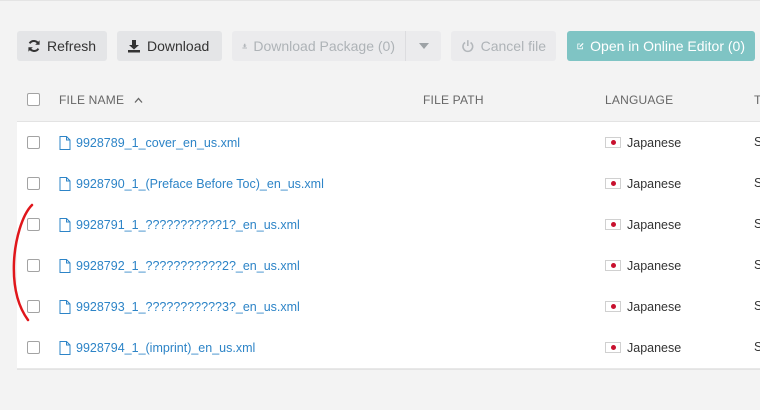  What do you see at coordinates (380, 0) in the screenshot?
I see `top-divider` at bounding box center [380, 0].